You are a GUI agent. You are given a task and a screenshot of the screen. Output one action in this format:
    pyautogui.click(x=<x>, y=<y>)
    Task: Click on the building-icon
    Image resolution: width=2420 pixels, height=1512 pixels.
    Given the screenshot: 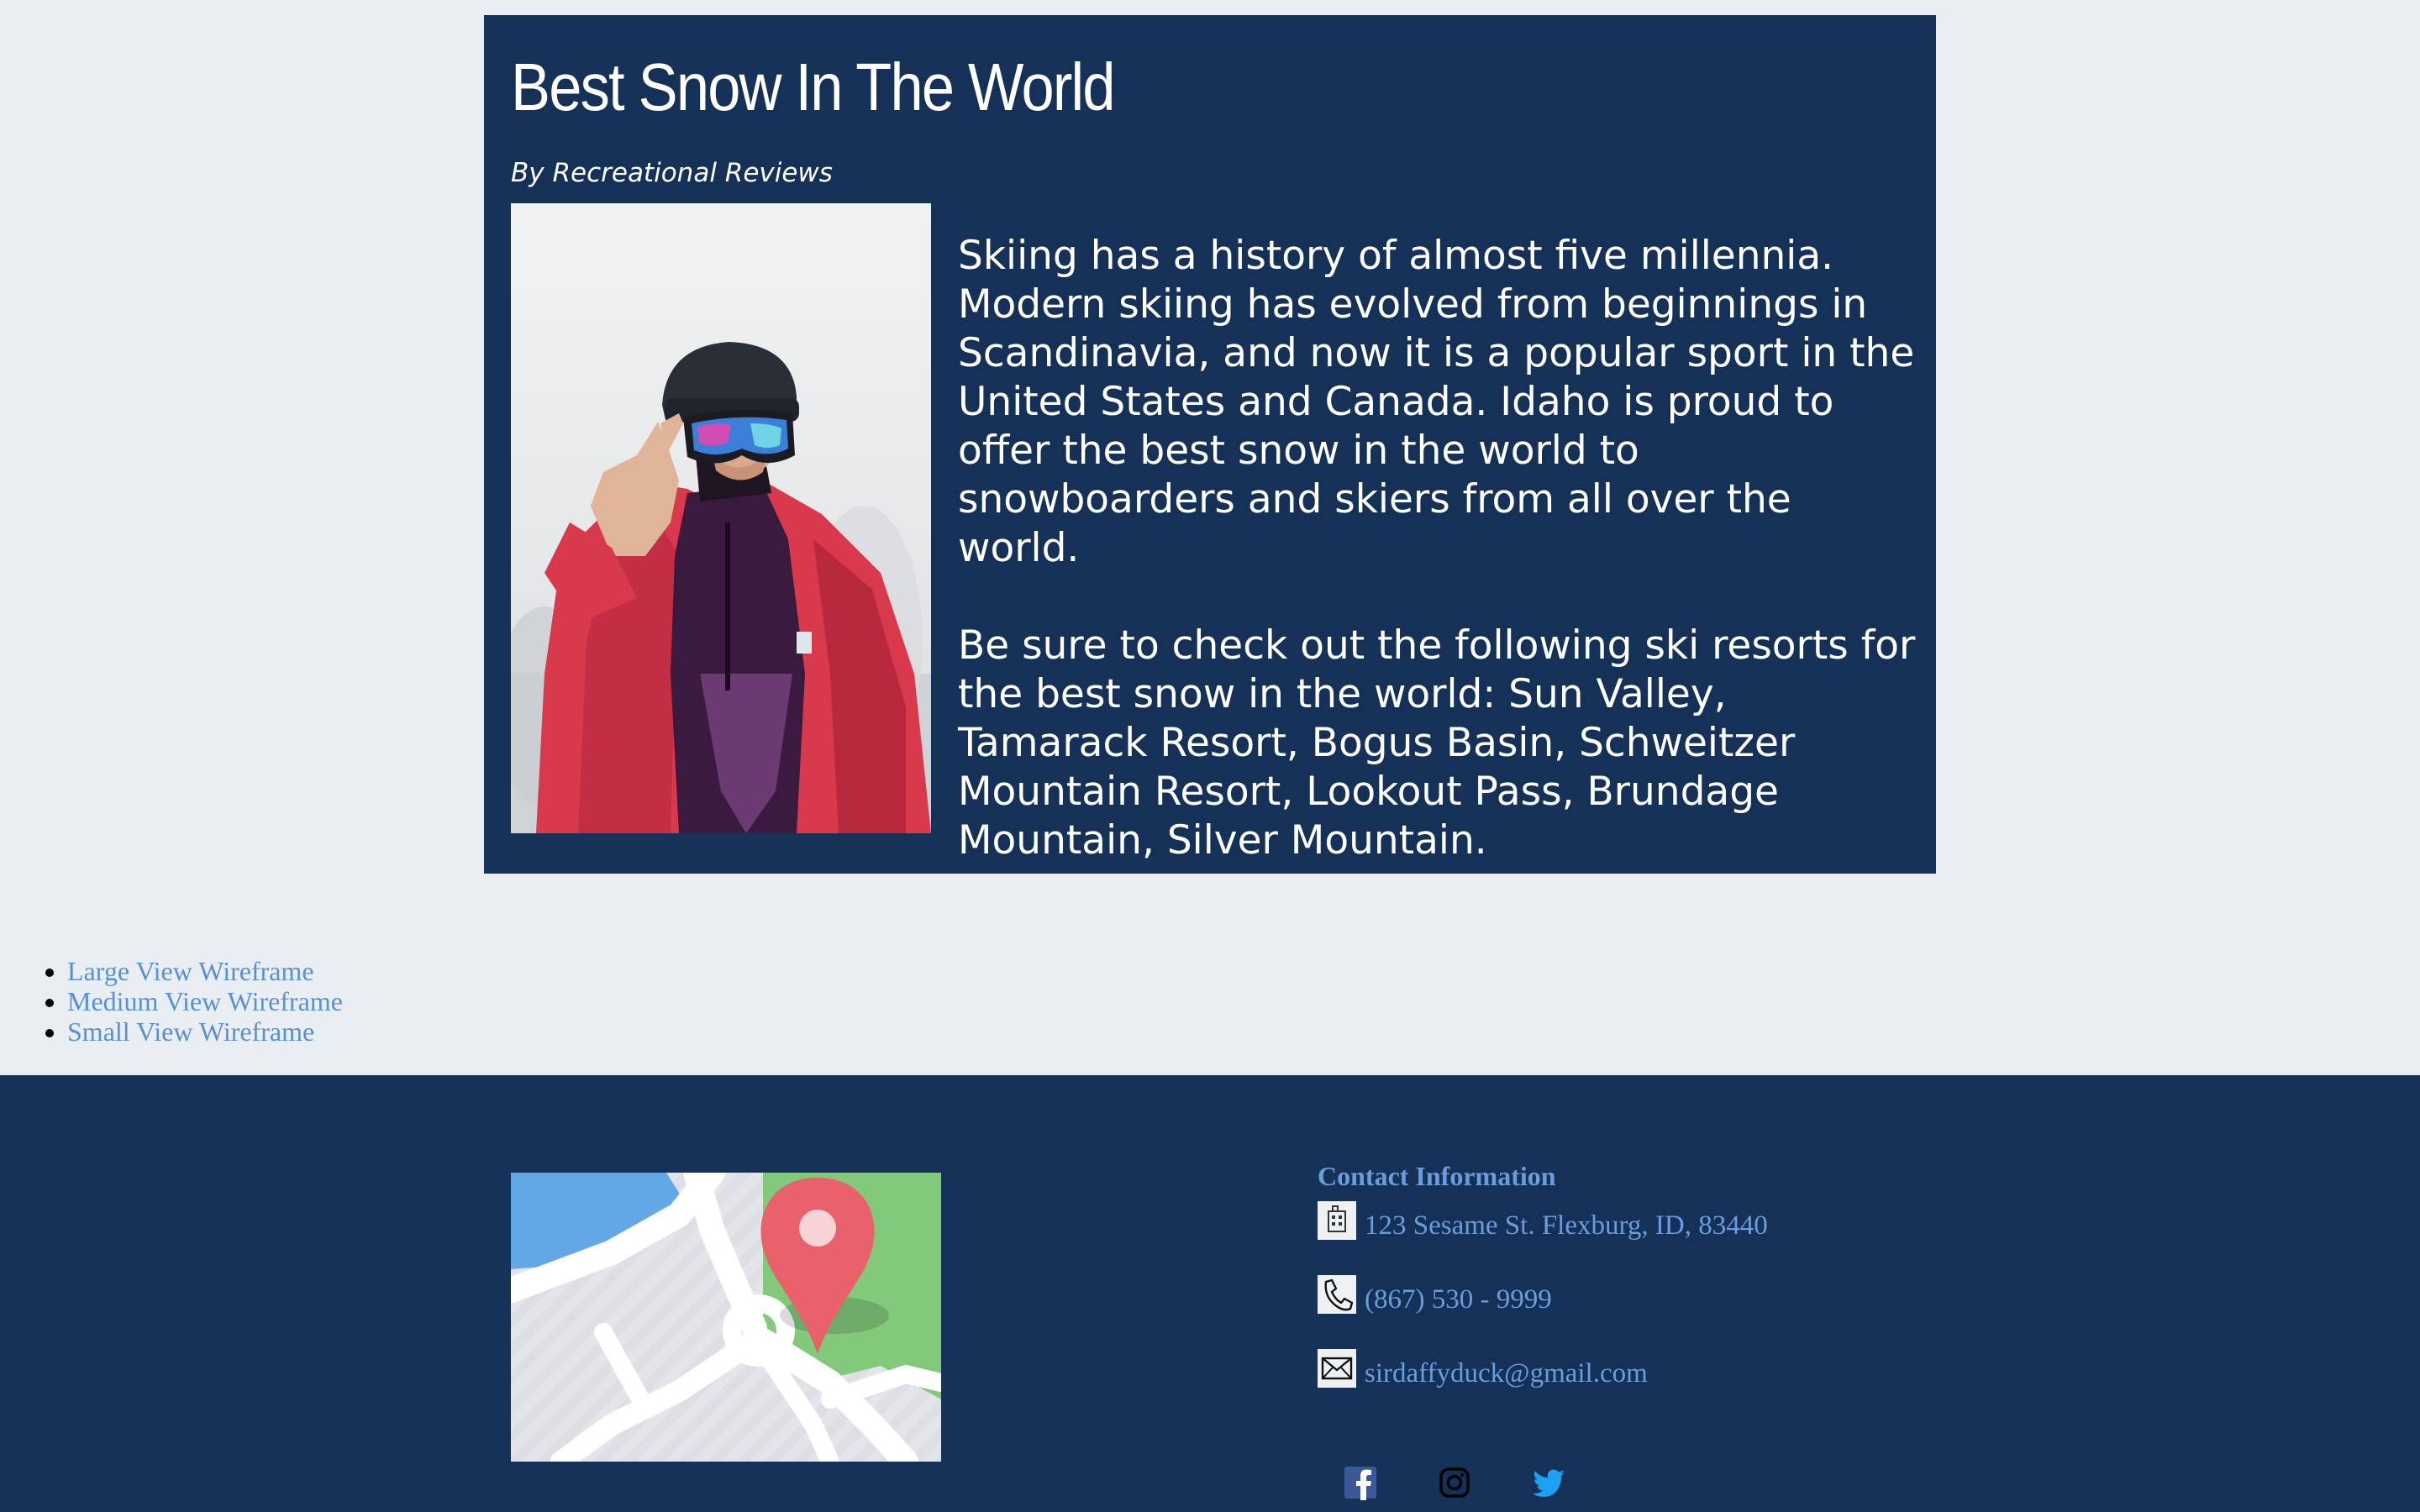 What is the action you would take?
    pyautogui.click(x=1337, y=1220)
    